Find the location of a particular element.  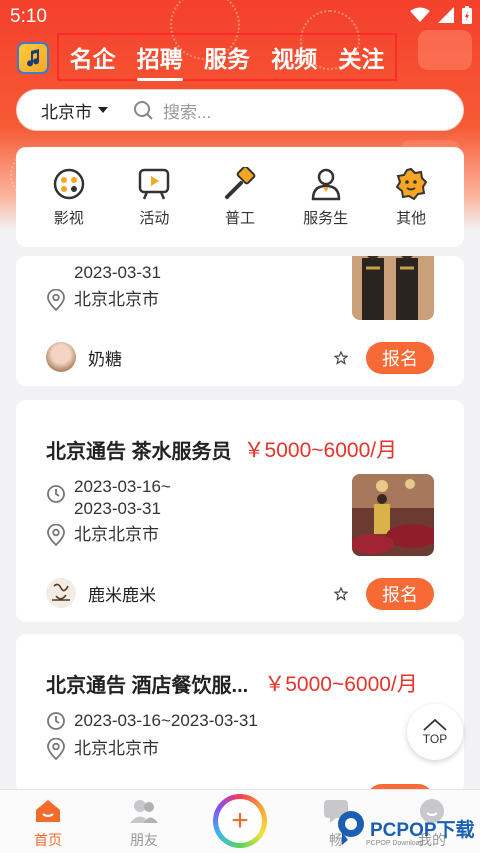

tab-following: 关注 is located at coordinates (361, 57).